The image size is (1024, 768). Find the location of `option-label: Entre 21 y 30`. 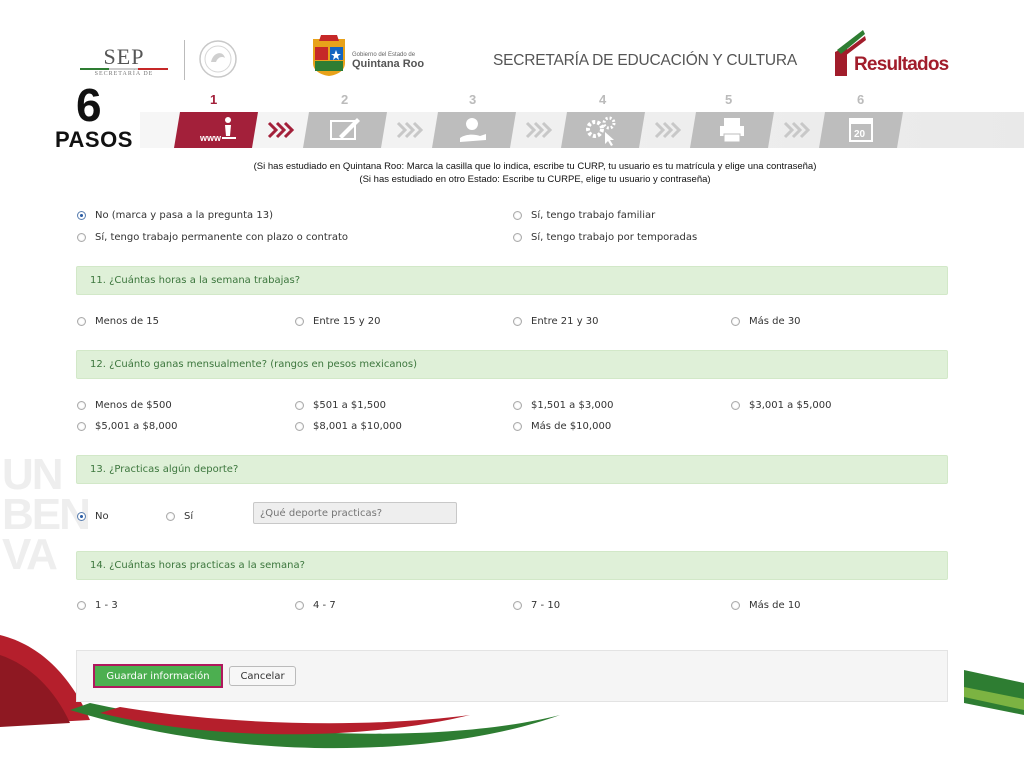

option-label: Entre 21 y 30 is located at coordinates (565, 321).